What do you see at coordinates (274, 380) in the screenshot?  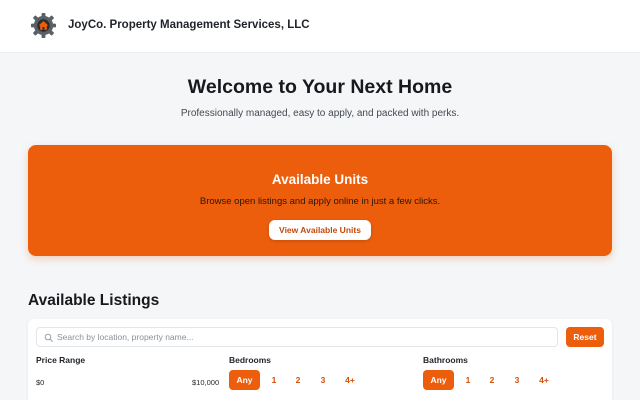 I see `bedrooms-option-1: 1` at bounding box center [274, 380].